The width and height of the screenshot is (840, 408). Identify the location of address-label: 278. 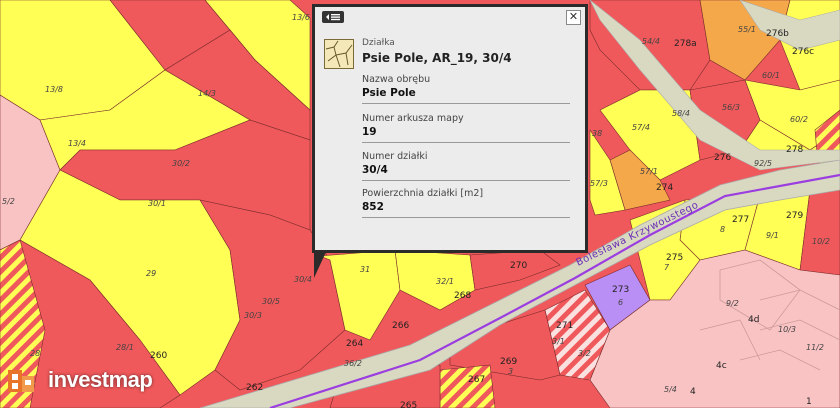
(794, 150).